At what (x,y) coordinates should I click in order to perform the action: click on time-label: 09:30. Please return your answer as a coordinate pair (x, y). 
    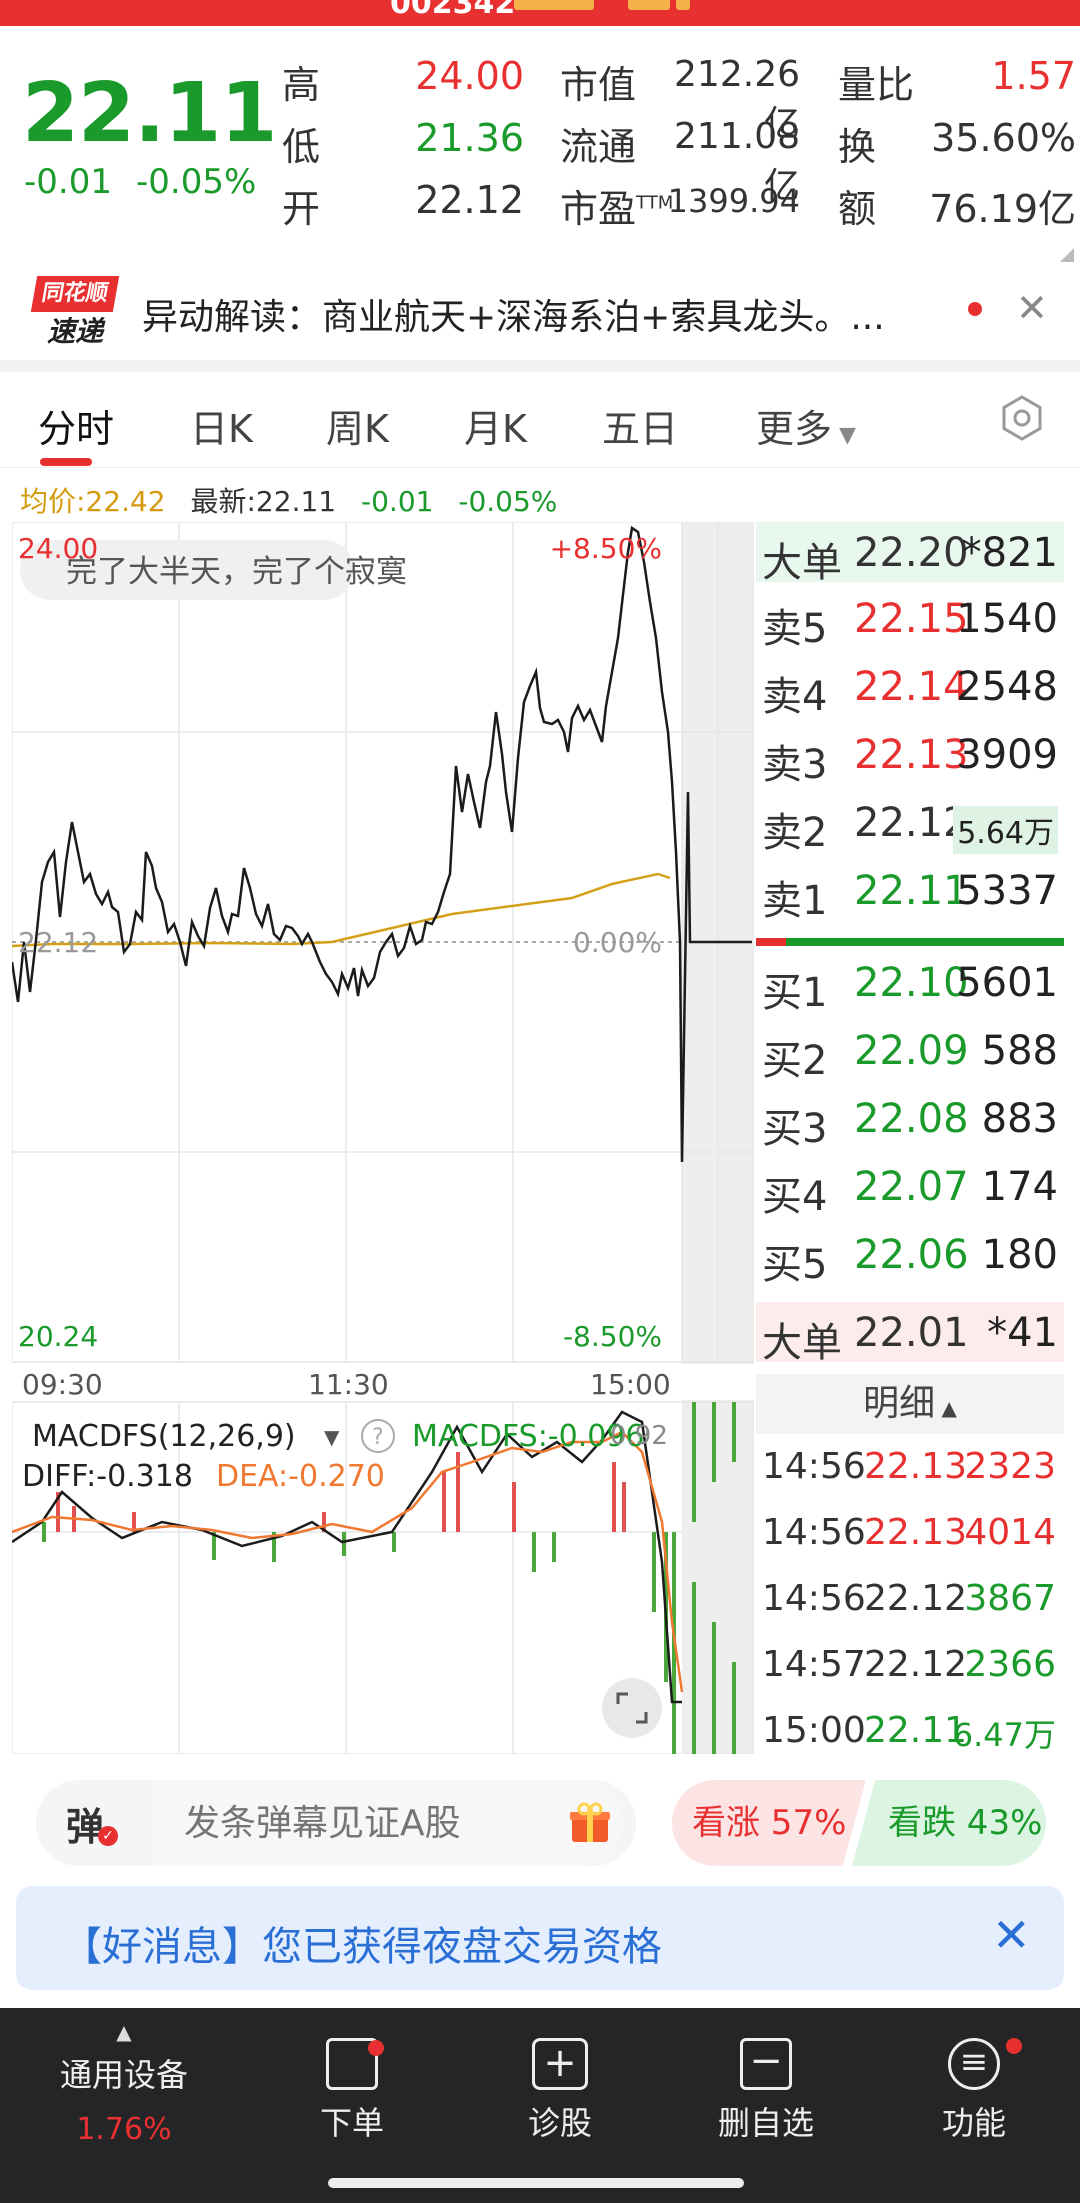
    Looking at the image, I should click on (62, 1384).